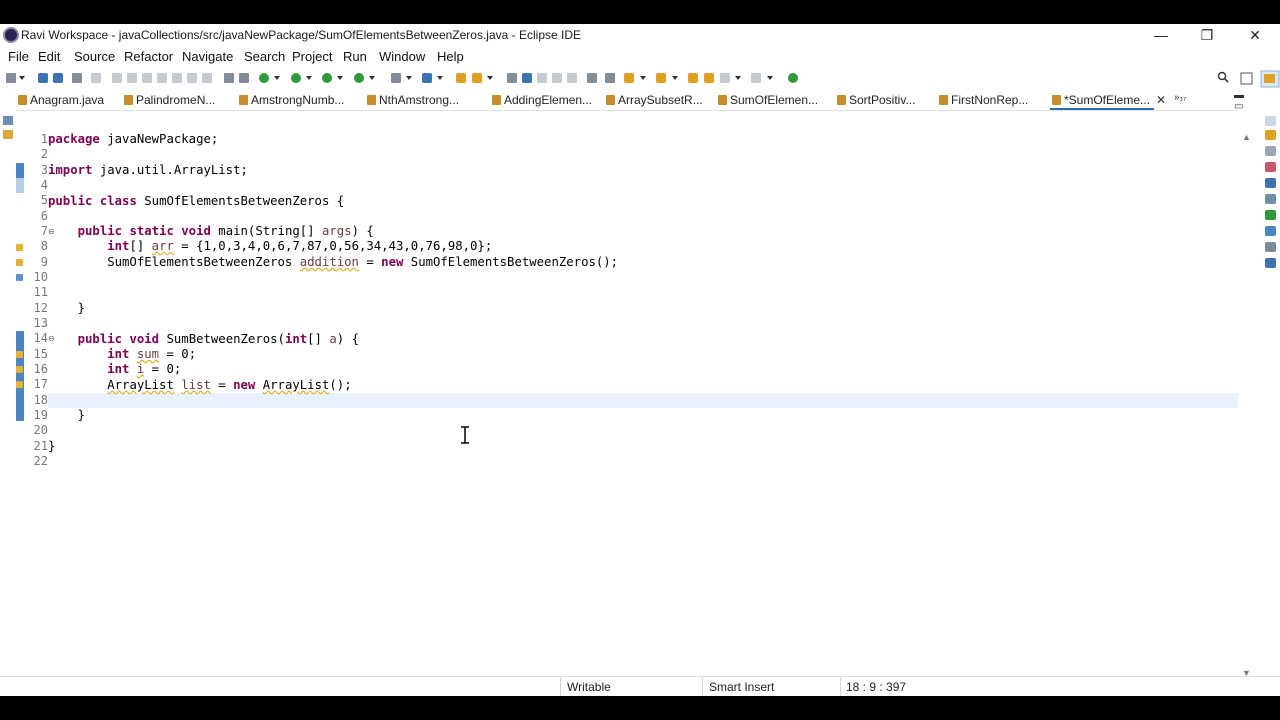 This screenshot has width=1280, height=720. Describe the element at coordinates (450, 56) in the screenshot. I see `menu-help: Help` at that location.